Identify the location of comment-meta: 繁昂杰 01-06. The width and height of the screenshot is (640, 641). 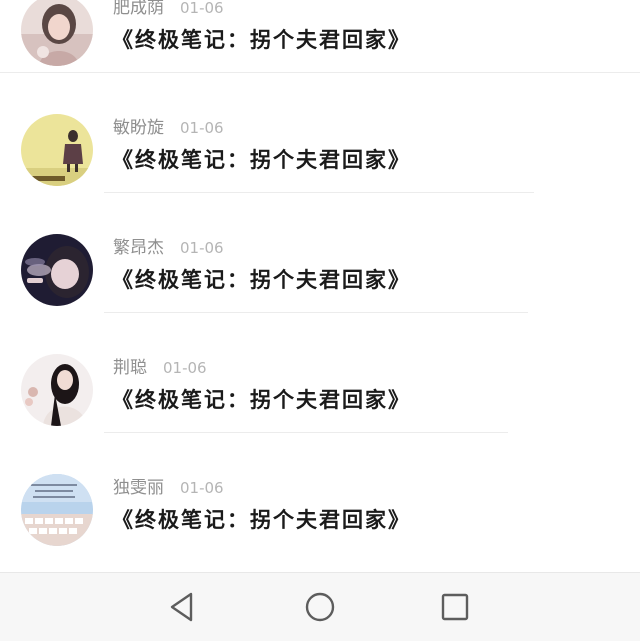
(168, 248).